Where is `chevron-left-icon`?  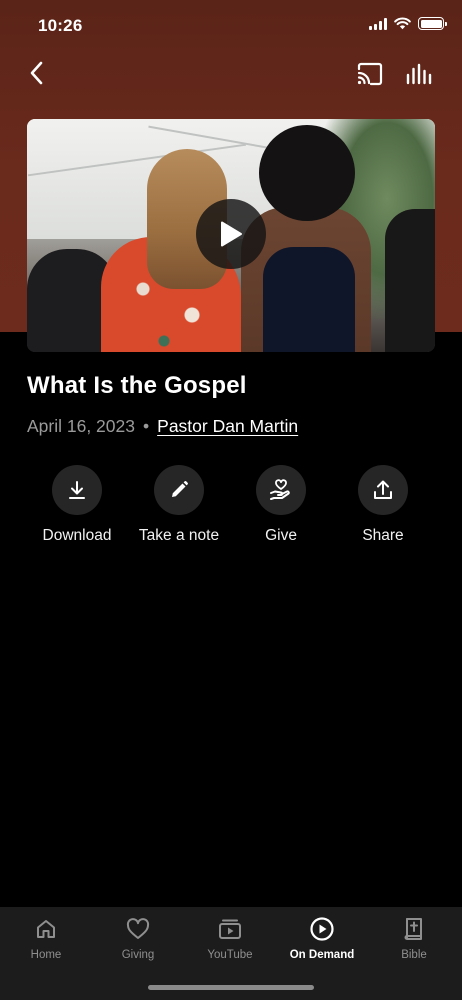 chevron-left-icon is located at coordinates (36, 73).